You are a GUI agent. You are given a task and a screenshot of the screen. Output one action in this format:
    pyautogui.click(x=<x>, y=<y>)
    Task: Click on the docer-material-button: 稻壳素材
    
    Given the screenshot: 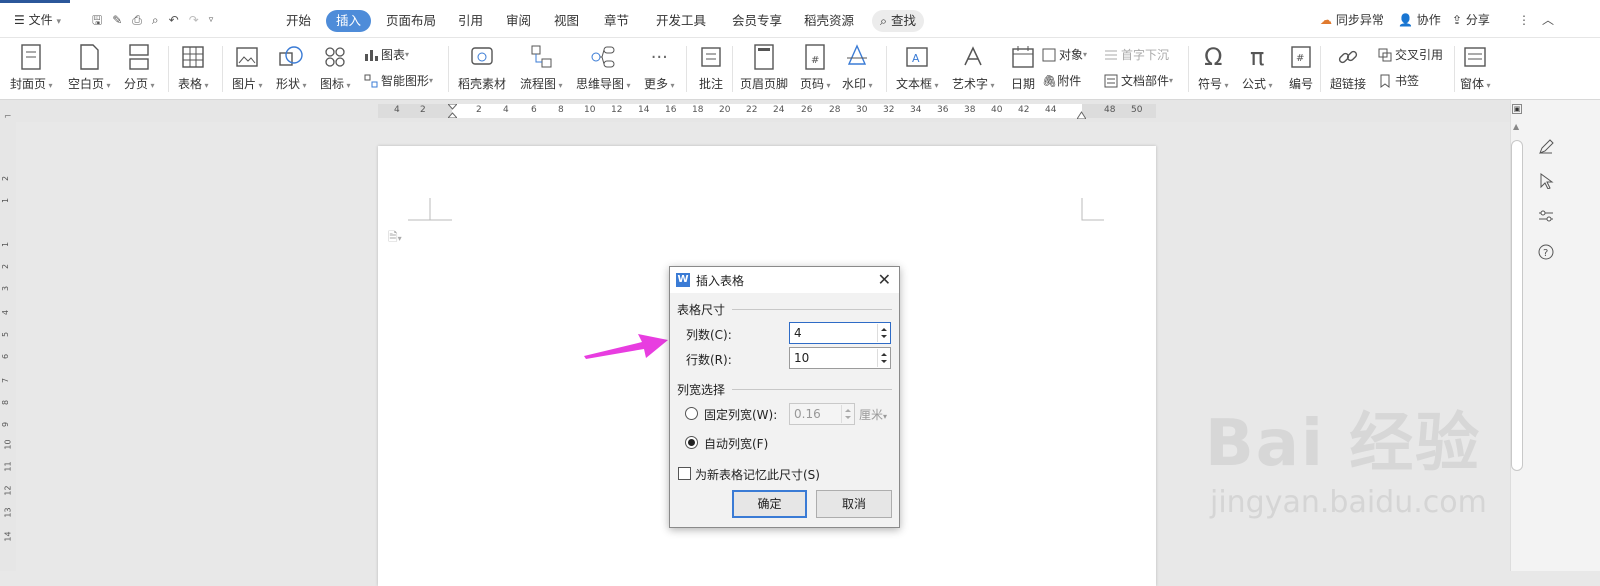 What is the action you would take?
    pyautogui.click(x=482, y=67)
    